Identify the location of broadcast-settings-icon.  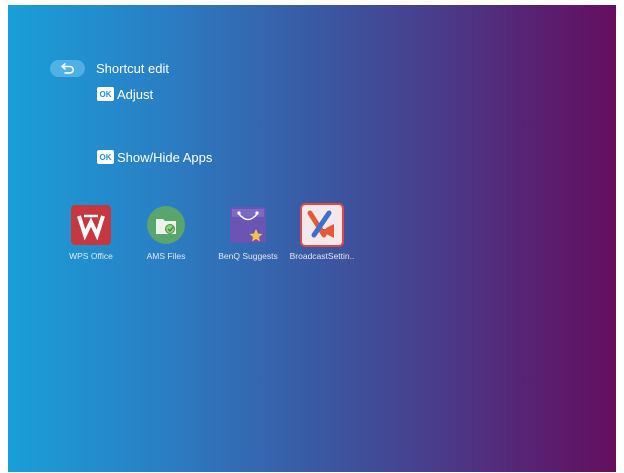
(322, 225).